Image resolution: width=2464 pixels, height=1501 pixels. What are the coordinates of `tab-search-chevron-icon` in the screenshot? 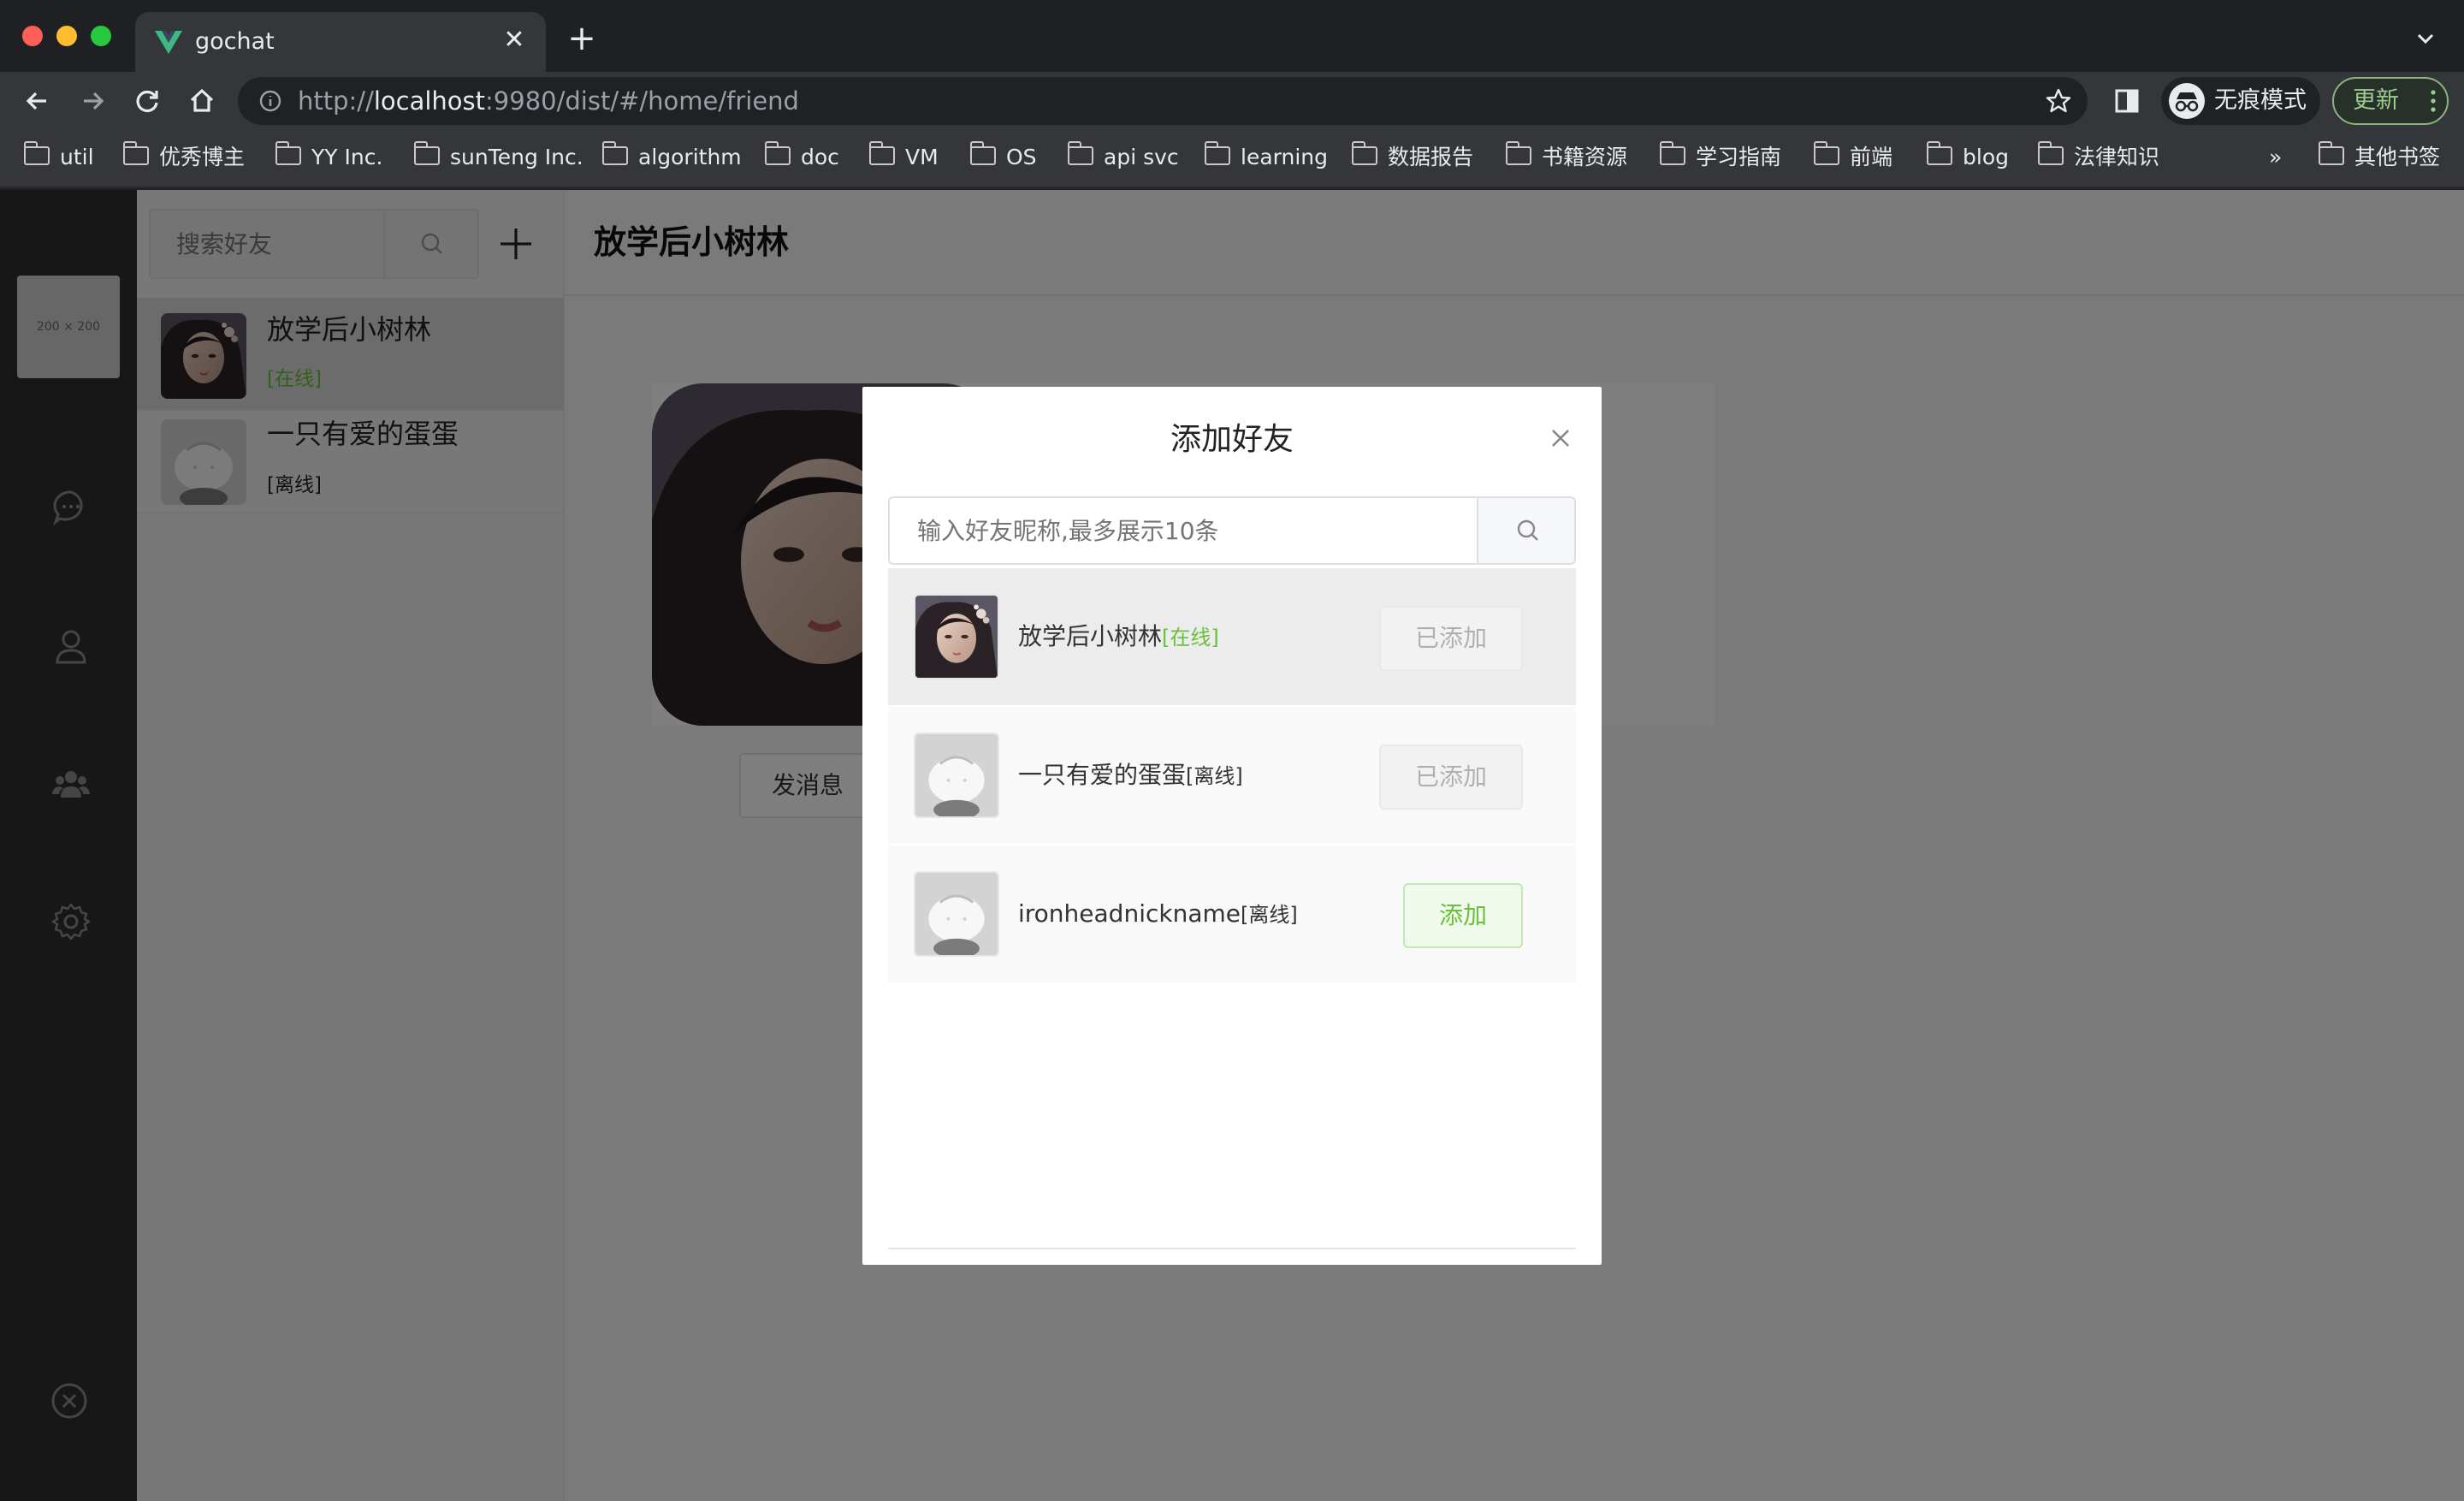 It's located at (2425, 39).